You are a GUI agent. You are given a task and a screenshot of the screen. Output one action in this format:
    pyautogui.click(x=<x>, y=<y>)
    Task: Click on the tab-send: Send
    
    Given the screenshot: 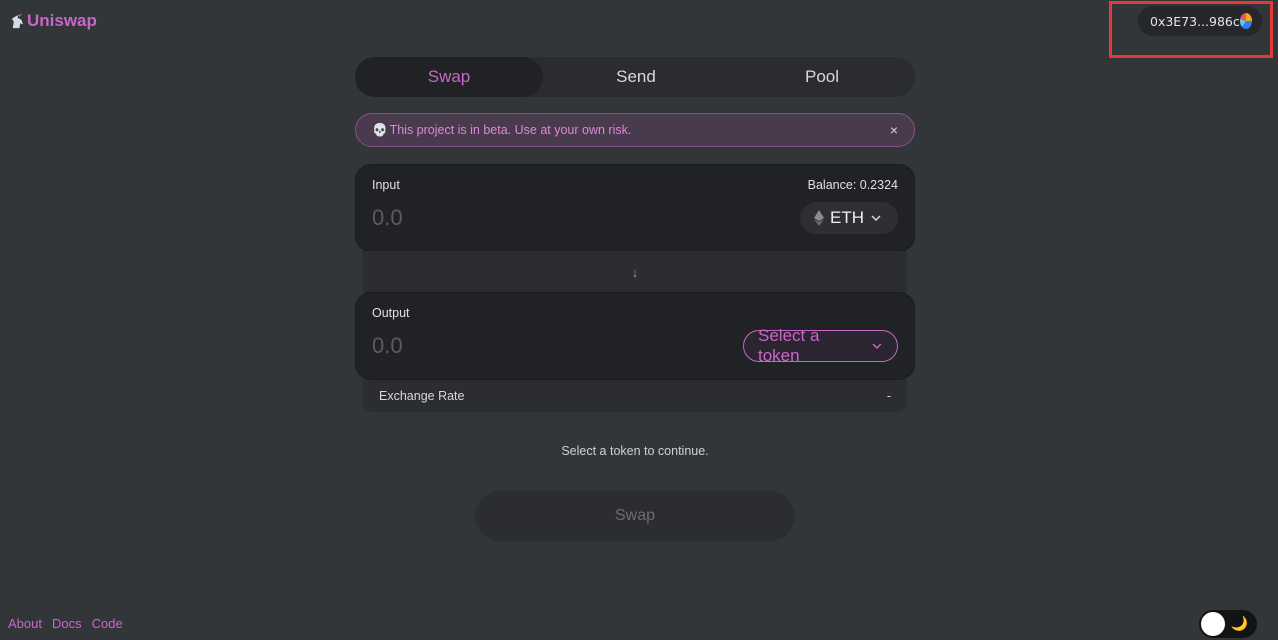 What is the action you would take?
    pyautogui.click(x=636, y=77)
    